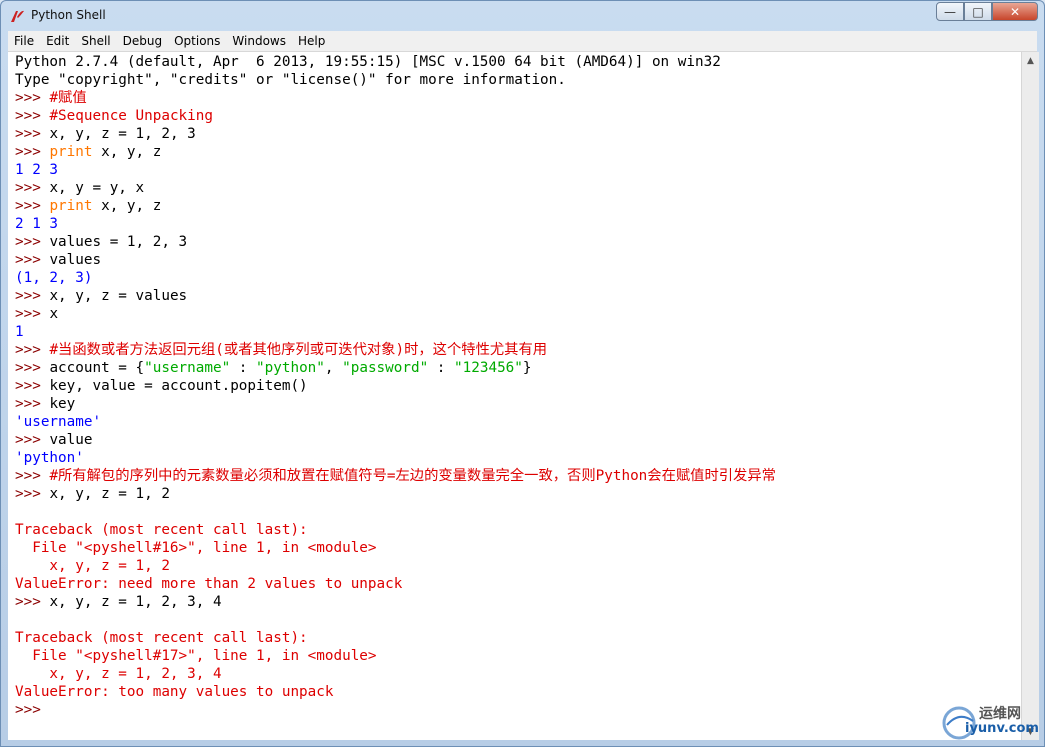  What do you see at coordinates (174, 692) in the screenshot?
I see `shell-text: ValueError: too many values to unpack` at bounding box center [174, 692].